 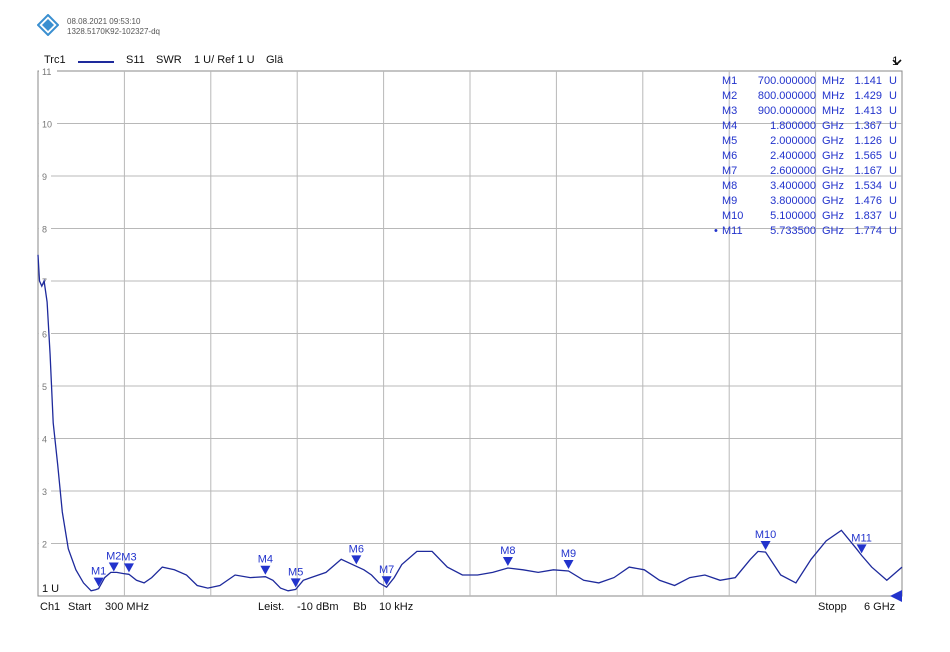 What do you see at coordinates (356, 549) in the screenshot?
I see `marker-label: M6` at bounding box center [356, 549].